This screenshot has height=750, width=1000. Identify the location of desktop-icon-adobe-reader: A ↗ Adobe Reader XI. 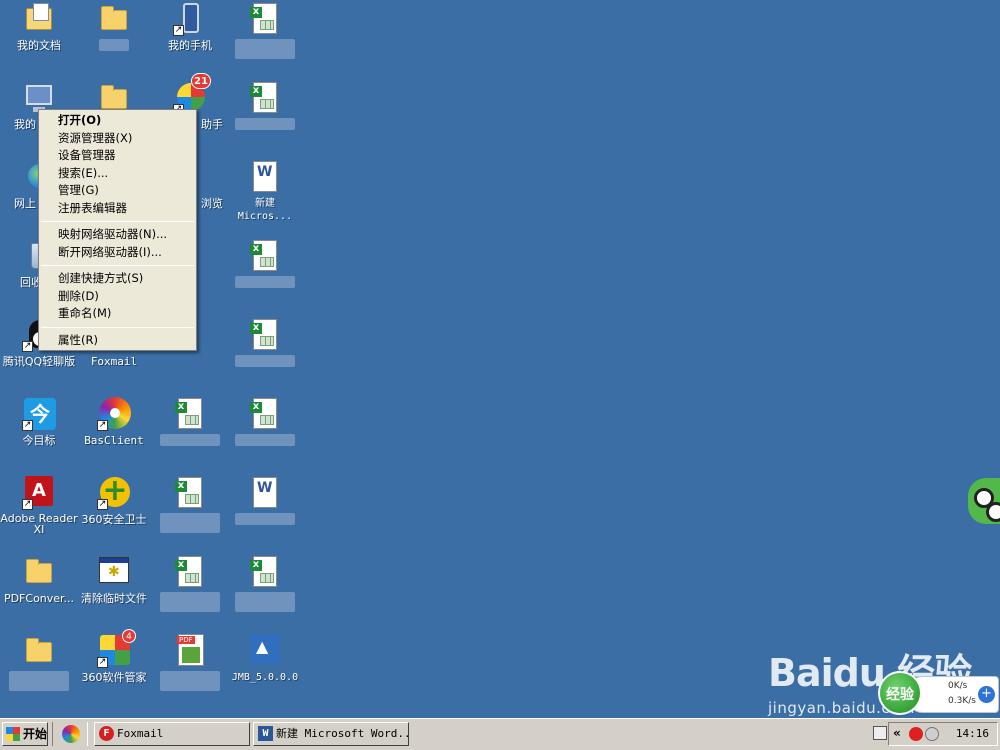
(39, 505).